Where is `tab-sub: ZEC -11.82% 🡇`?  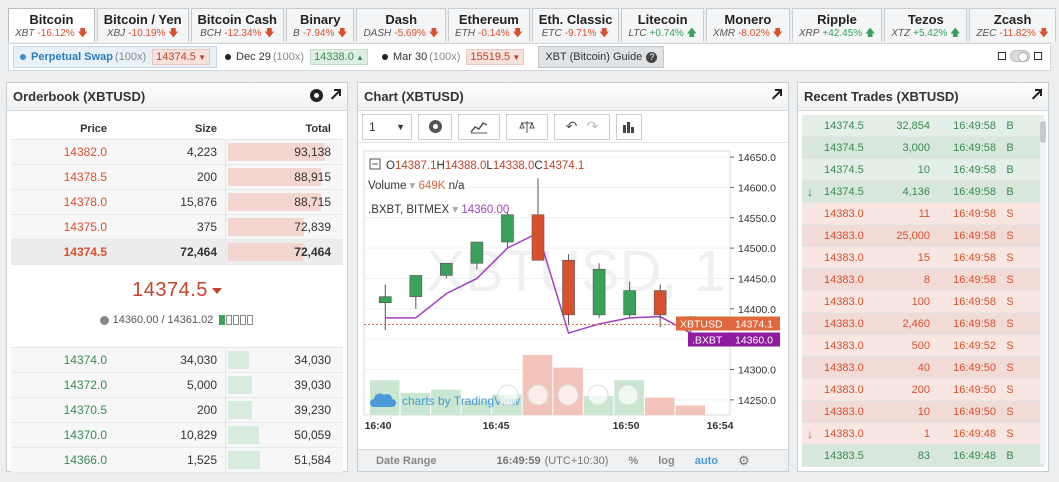
tab-sub: ZEC -11.82% 🡇 is located at coordinates (1012, 34).